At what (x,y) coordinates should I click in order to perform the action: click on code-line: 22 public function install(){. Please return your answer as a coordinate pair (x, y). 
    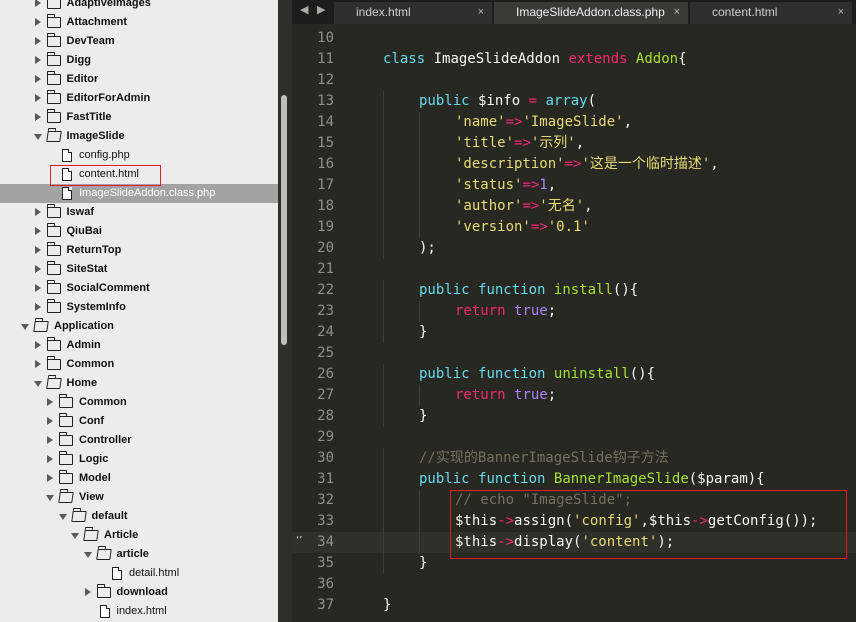
    Looking at the image, I should click on (574, 290).